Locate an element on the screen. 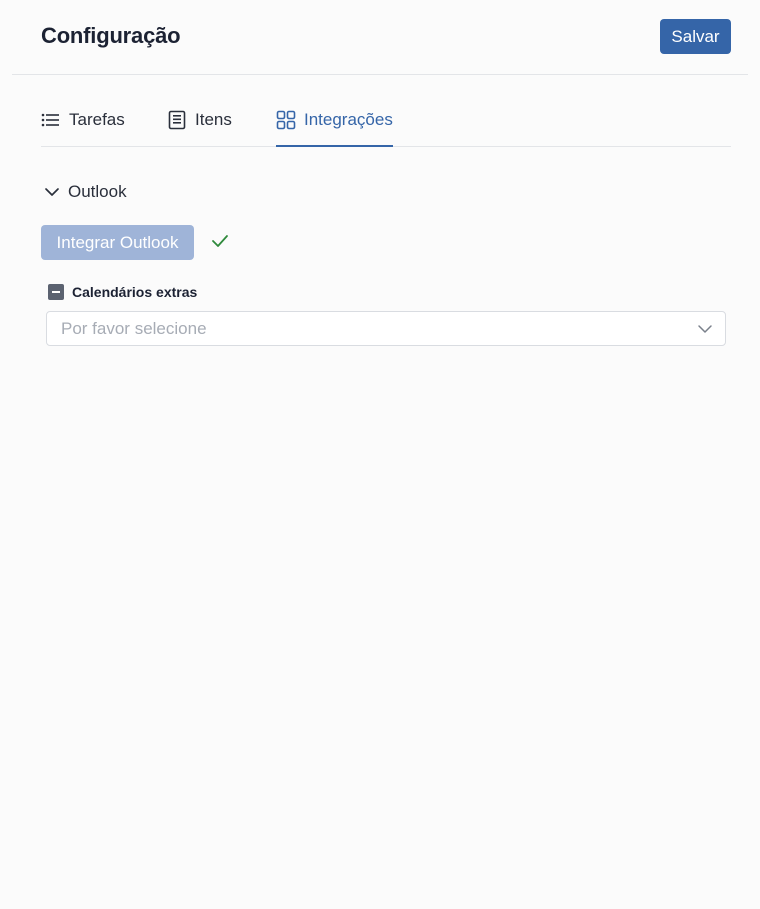  tab-tarefas: Tarefas is located at coordinates (83, 123).